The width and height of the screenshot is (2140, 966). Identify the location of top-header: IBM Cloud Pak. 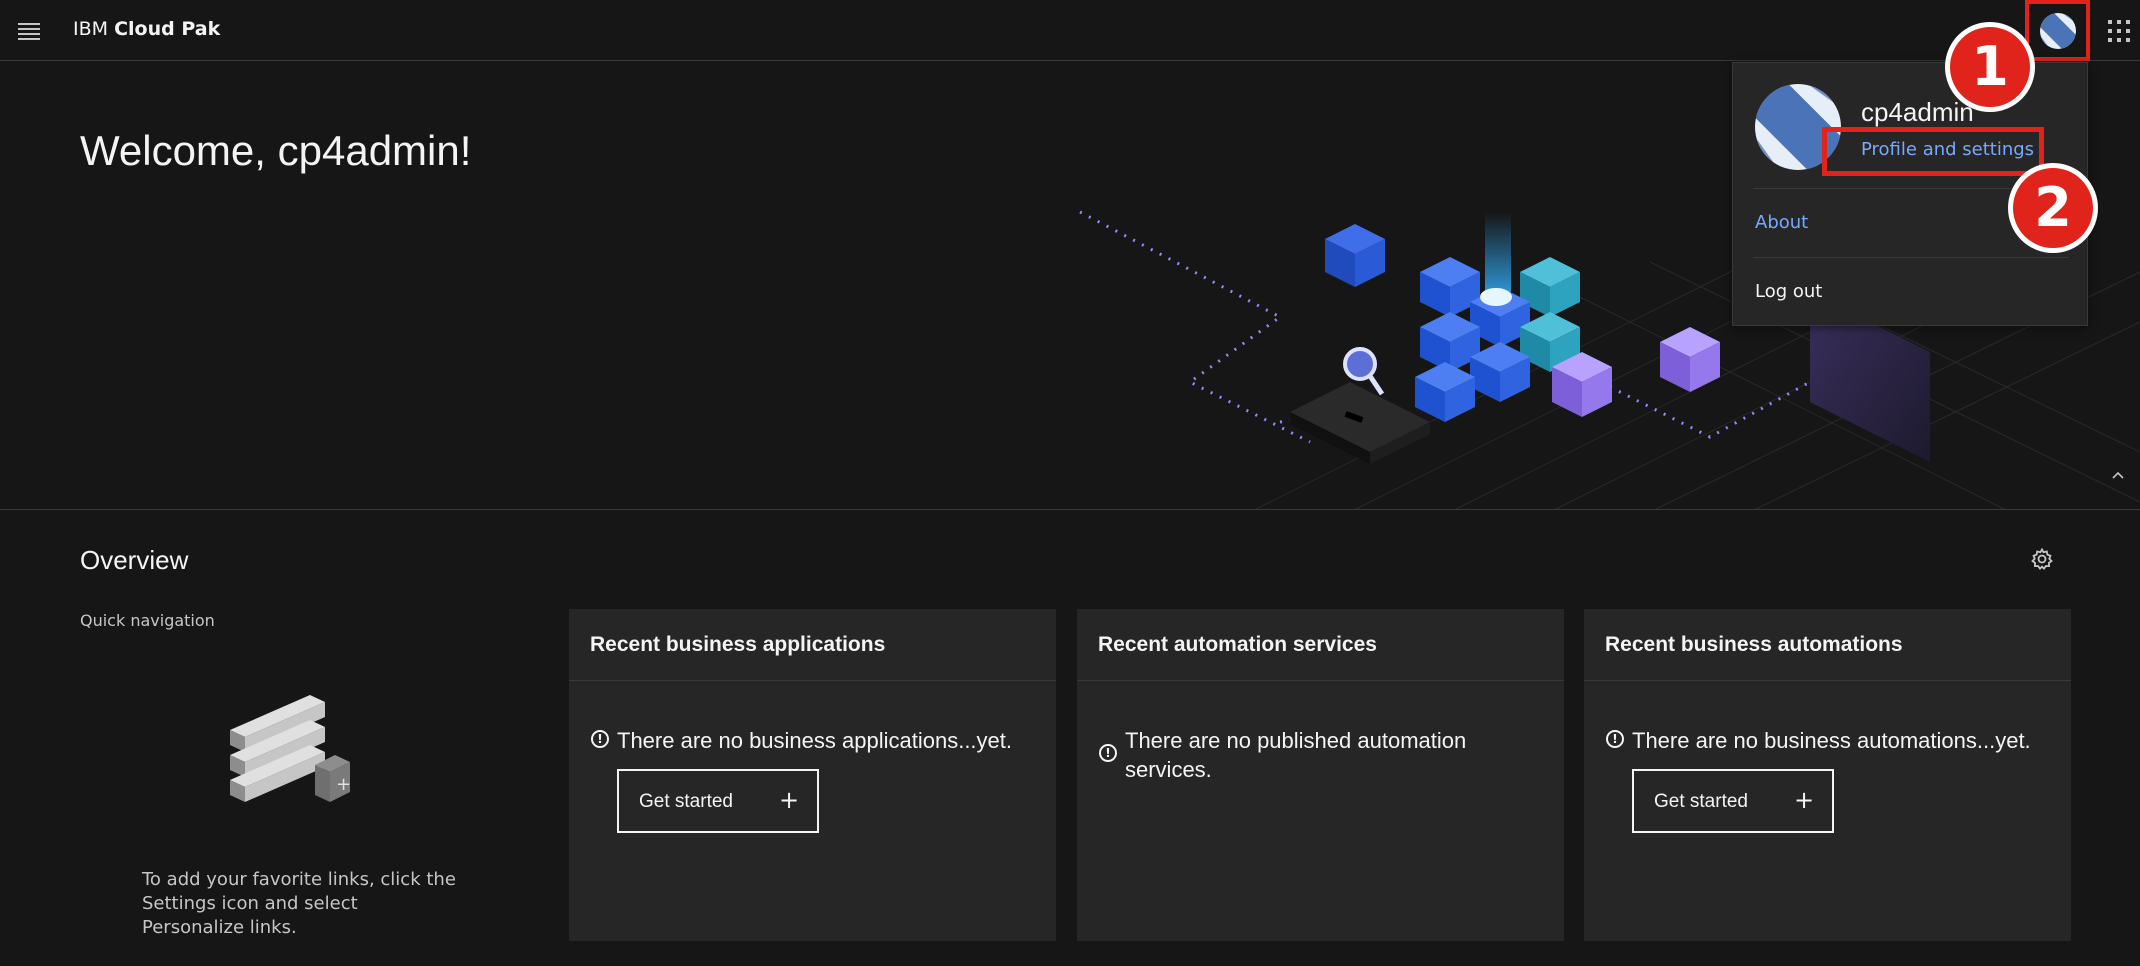
(1070, 30).